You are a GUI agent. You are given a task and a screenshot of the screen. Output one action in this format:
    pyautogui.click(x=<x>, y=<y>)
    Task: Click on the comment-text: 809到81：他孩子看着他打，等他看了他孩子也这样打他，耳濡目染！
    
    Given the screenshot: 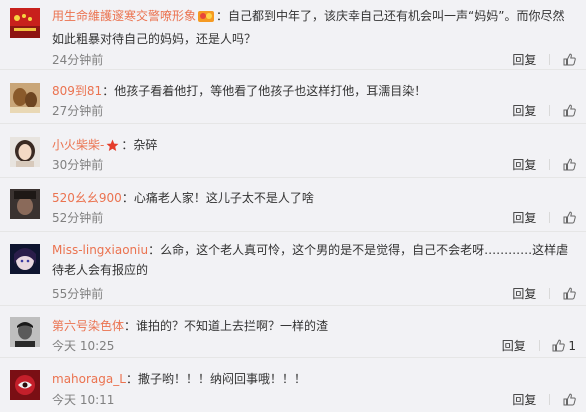 What is the action you would take?
    pyautogui.click(x=314, y=91)
    